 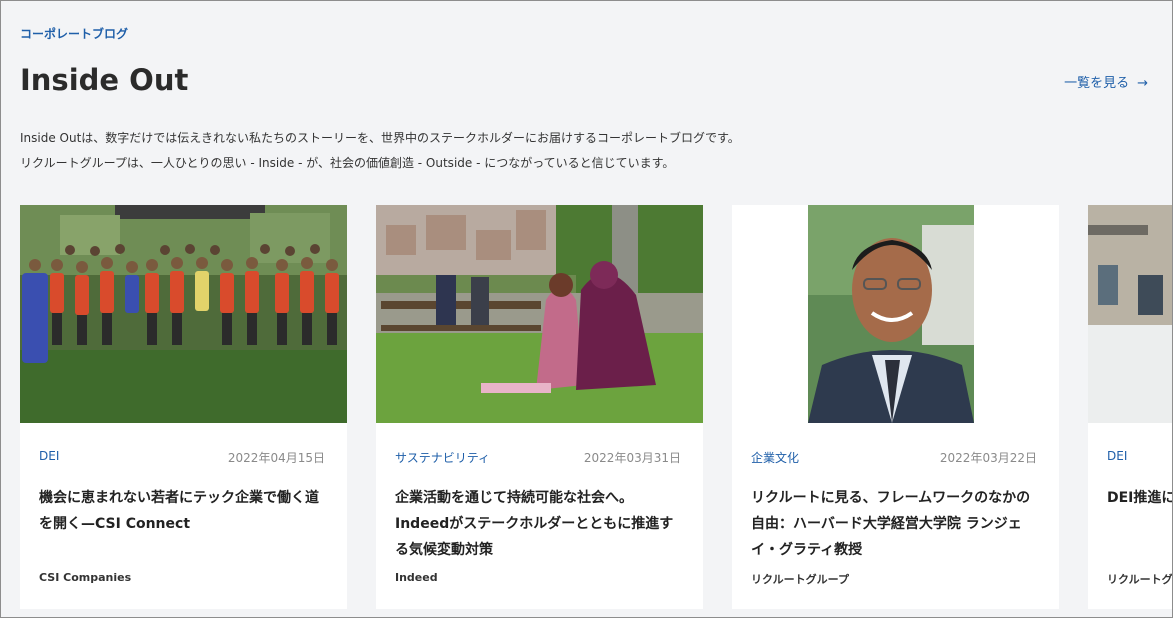 What do you see at coordinates (1139, 456) in the screenshot?
I see `card-meta: DEI` at bounding box center [1139, 456].